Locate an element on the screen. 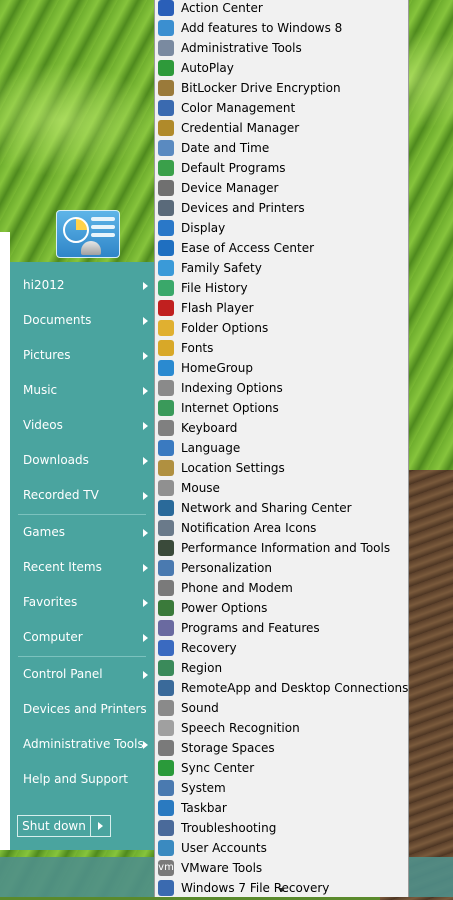  control-panel-item-label: Speech Recognition is located at coordinates (240, 728).